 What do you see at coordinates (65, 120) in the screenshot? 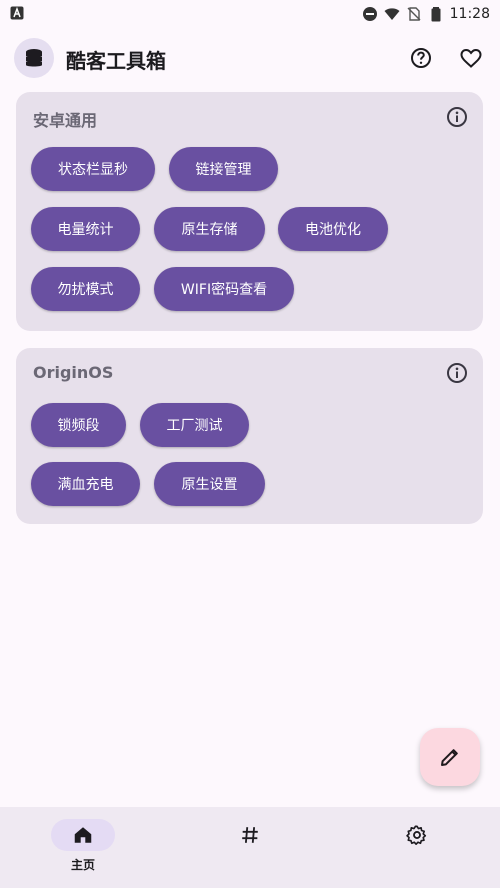
I see `section-title: 安卓通用` at bounding box center [65, 120].